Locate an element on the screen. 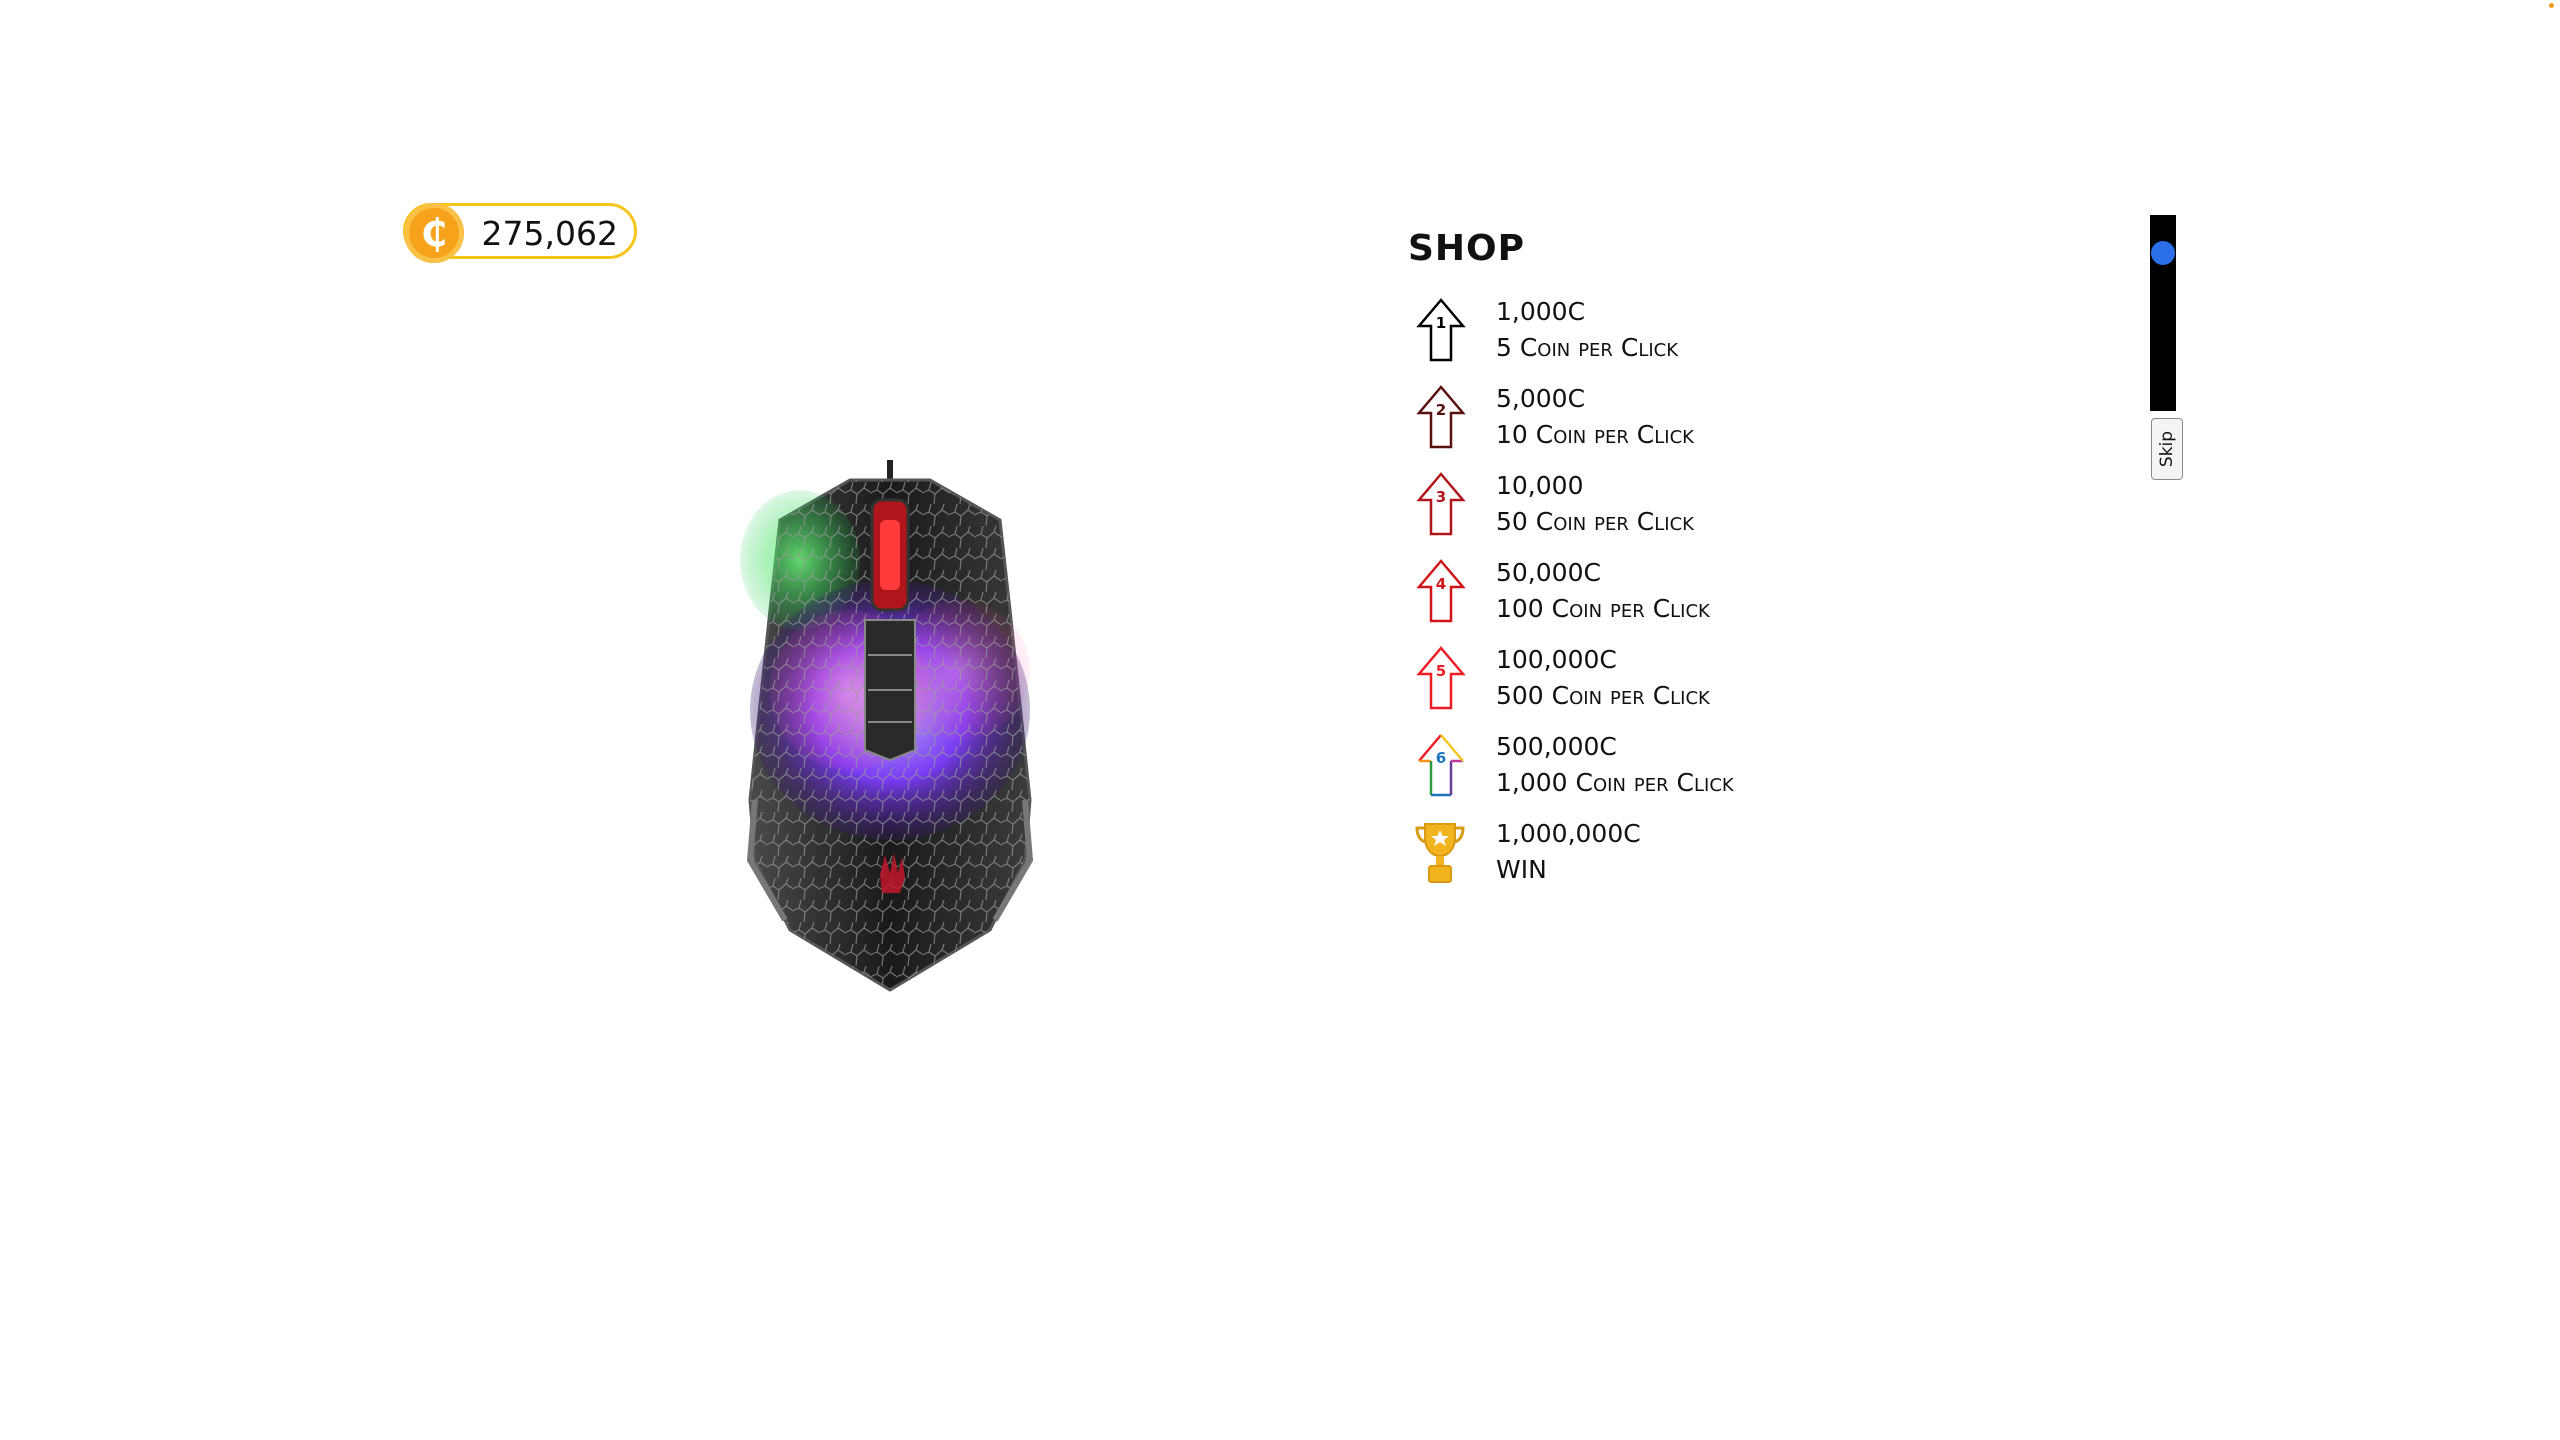  trophy-icon is located at coordinates (1440, 853).